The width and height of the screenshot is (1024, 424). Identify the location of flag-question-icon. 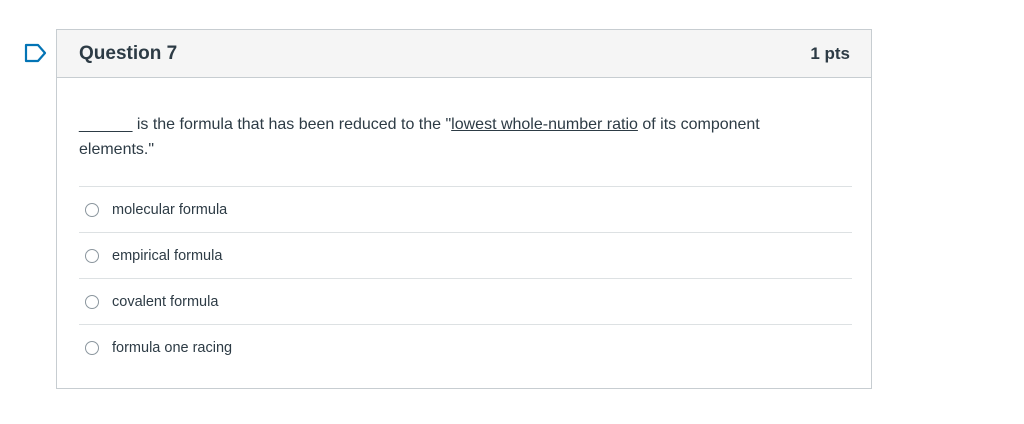
(36, 53).